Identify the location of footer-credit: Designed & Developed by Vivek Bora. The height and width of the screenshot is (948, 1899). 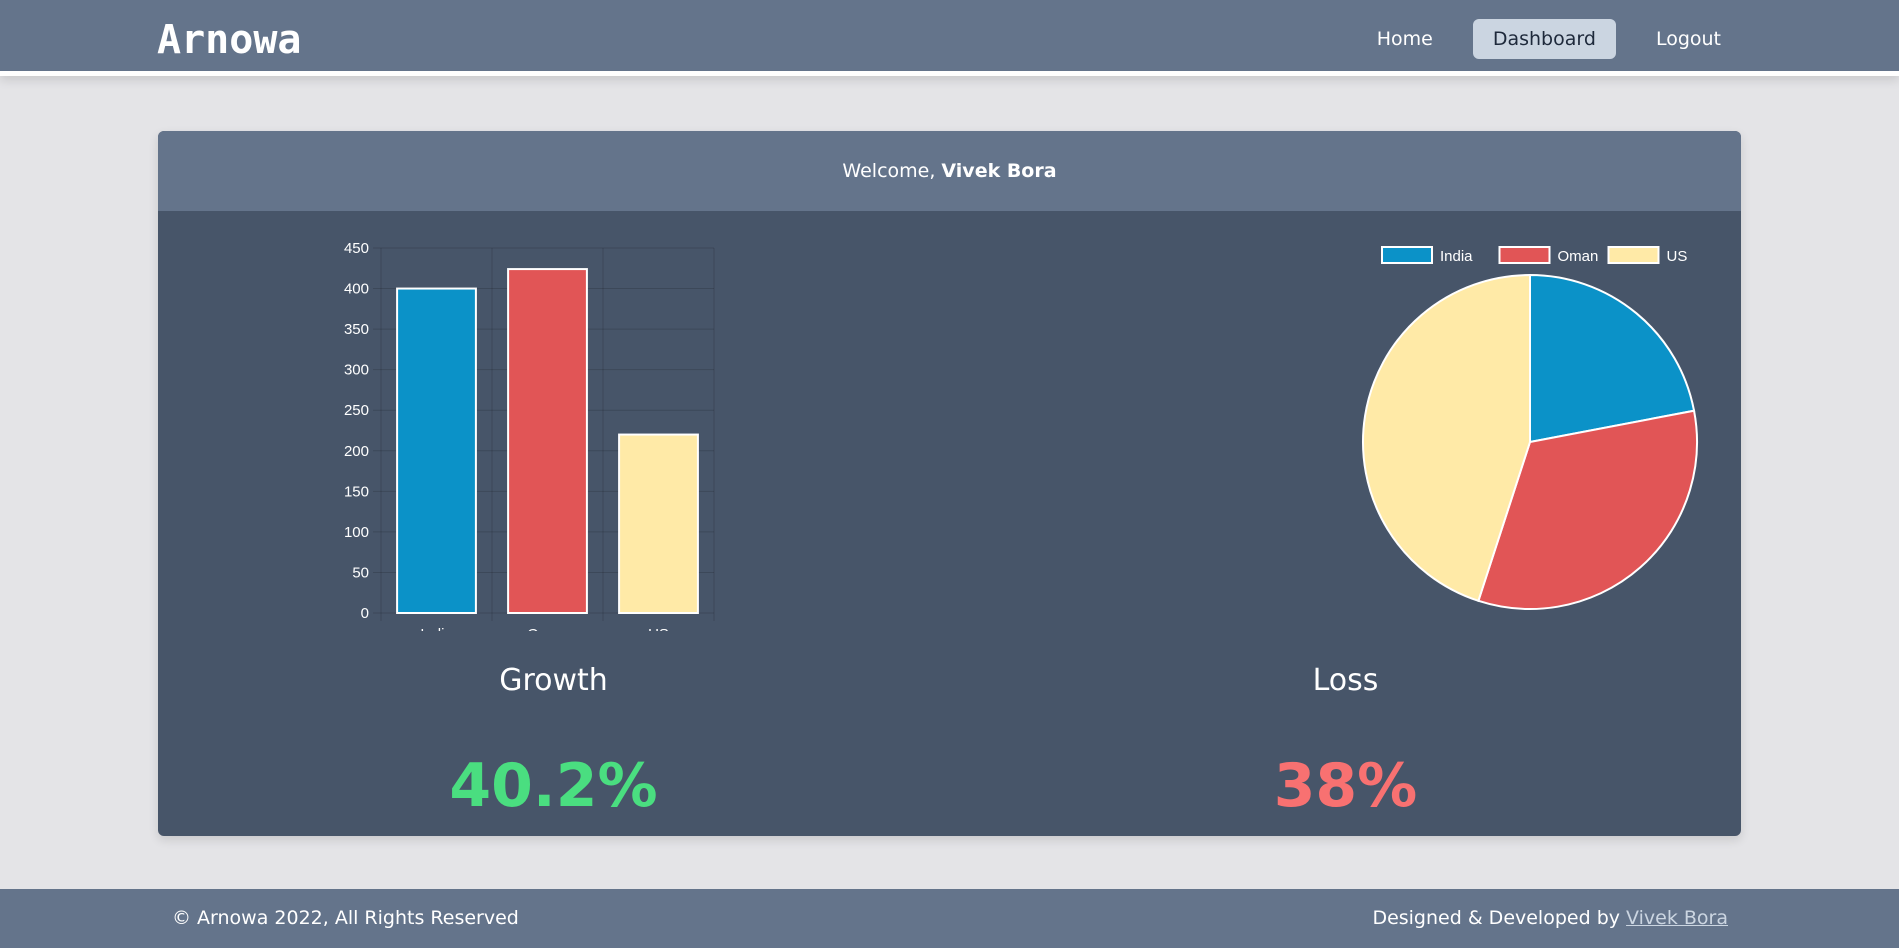
(1550, 918).